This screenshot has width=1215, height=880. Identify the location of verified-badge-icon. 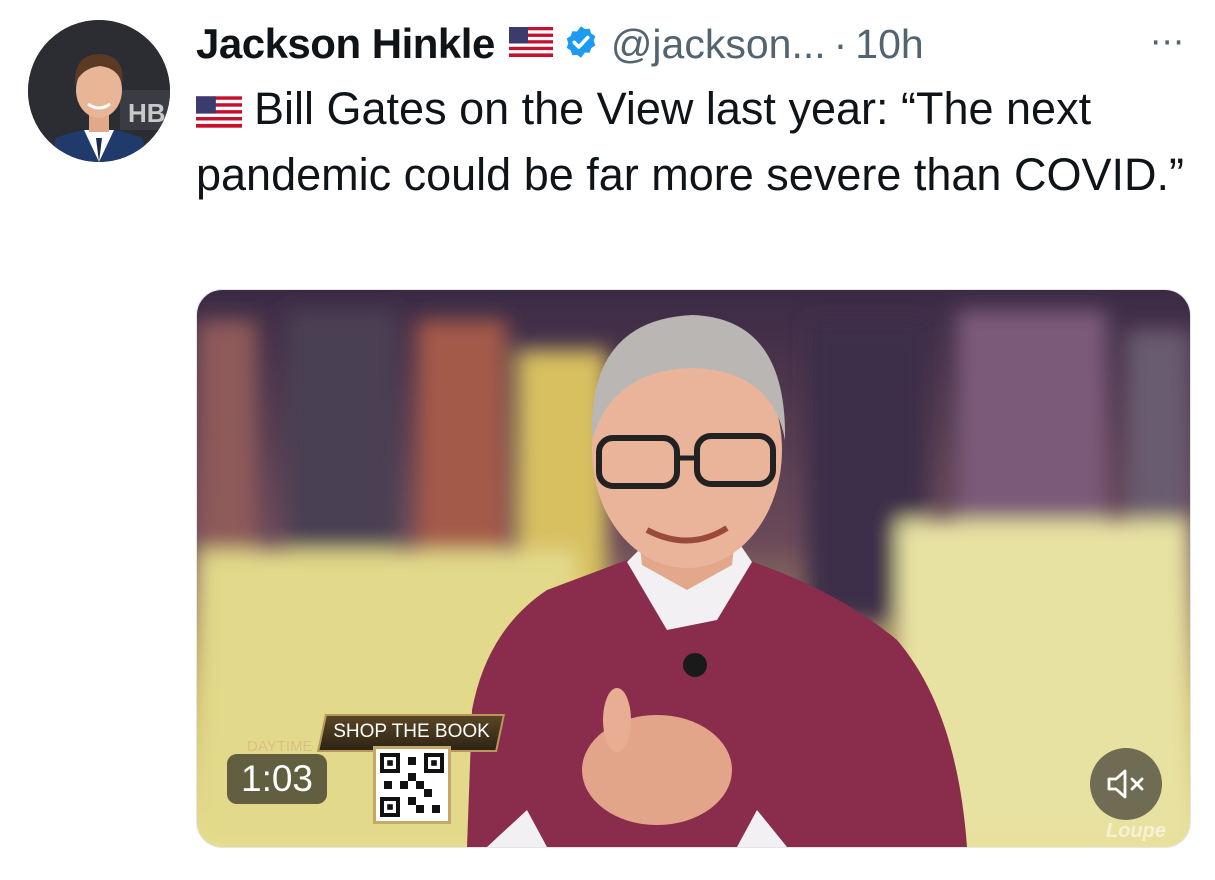
(581, 44).